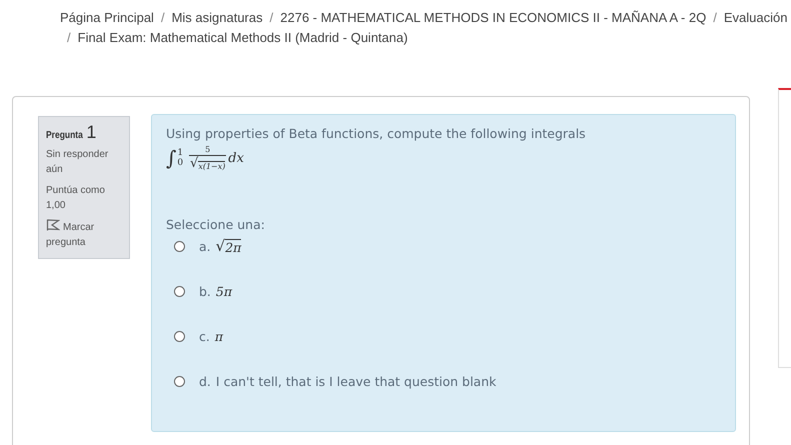 The width and height of the screenshot is (791, 445). What do you see at coordinates (347, 381) in the screenshot?
I see `answer-option: d. I can't tell, that is I leave that question blank` at bounding box center [347, 381].